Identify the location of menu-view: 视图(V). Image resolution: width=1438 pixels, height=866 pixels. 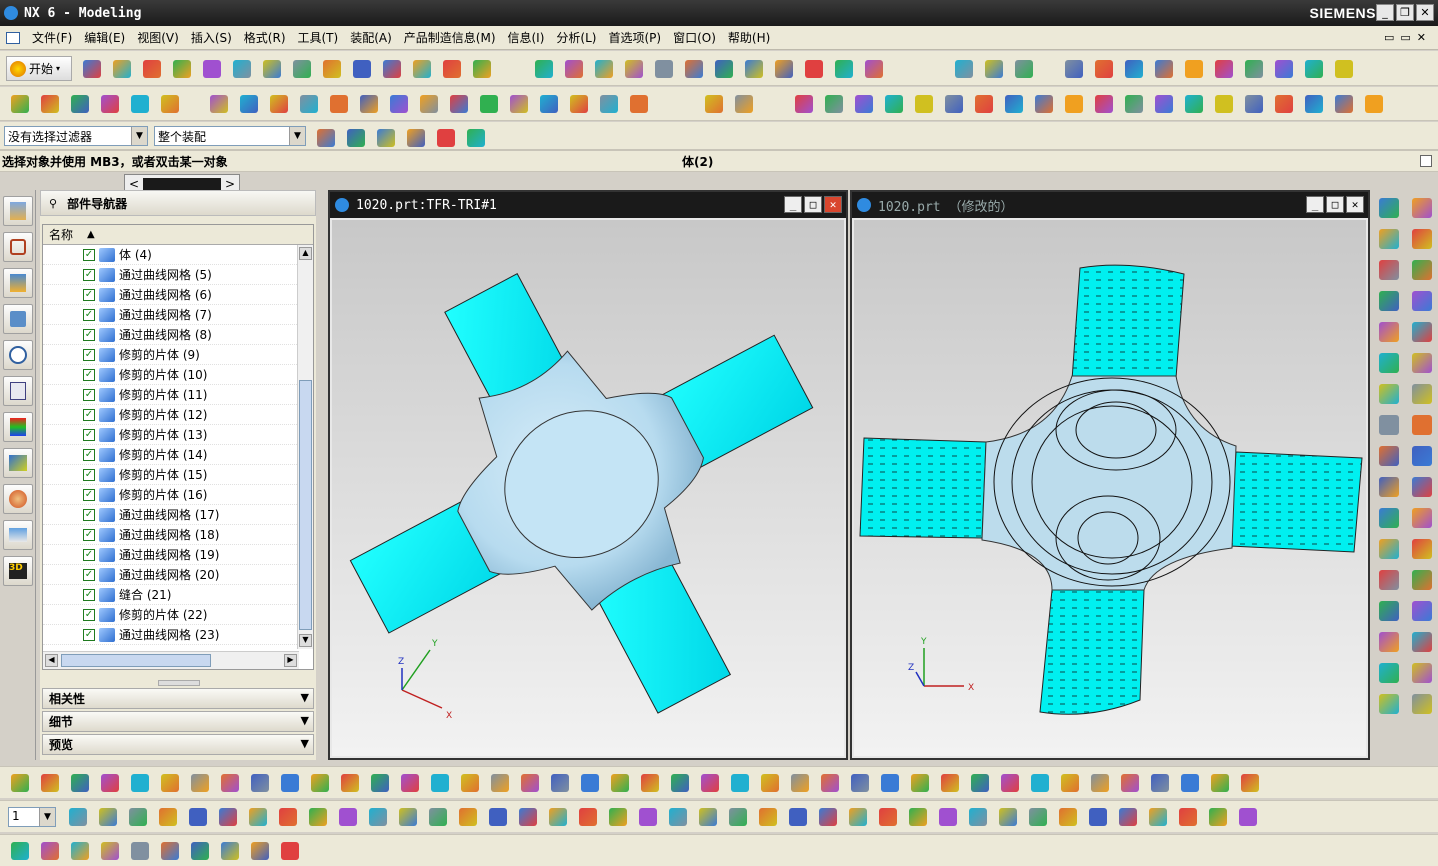
(158, 37).